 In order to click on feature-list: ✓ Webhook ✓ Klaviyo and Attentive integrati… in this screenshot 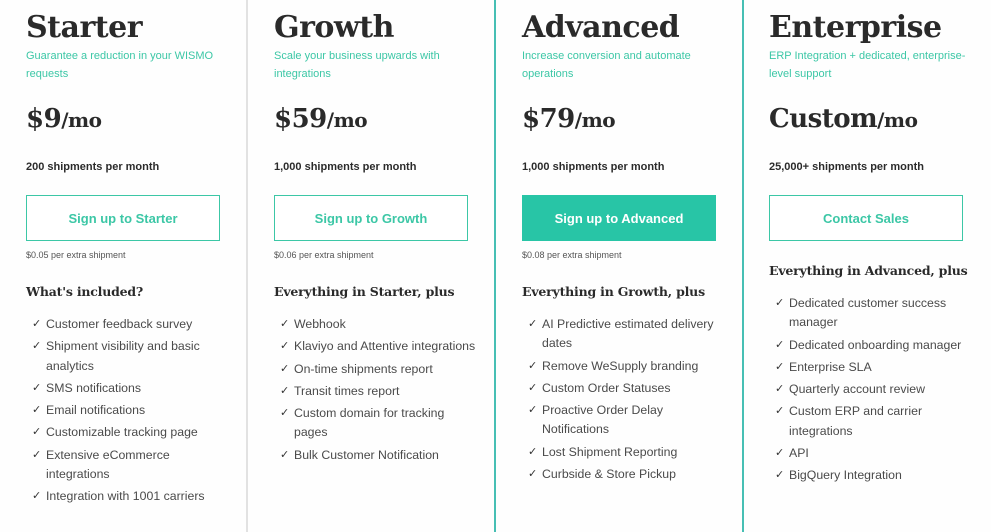, I will do `click(380, 391)`.